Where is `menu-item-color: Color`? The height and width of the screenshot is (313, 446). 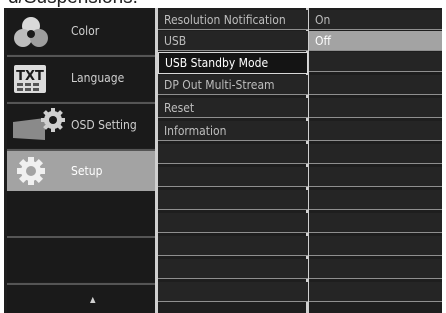
menu-item-color: Color is located at coordinates (81, 32).